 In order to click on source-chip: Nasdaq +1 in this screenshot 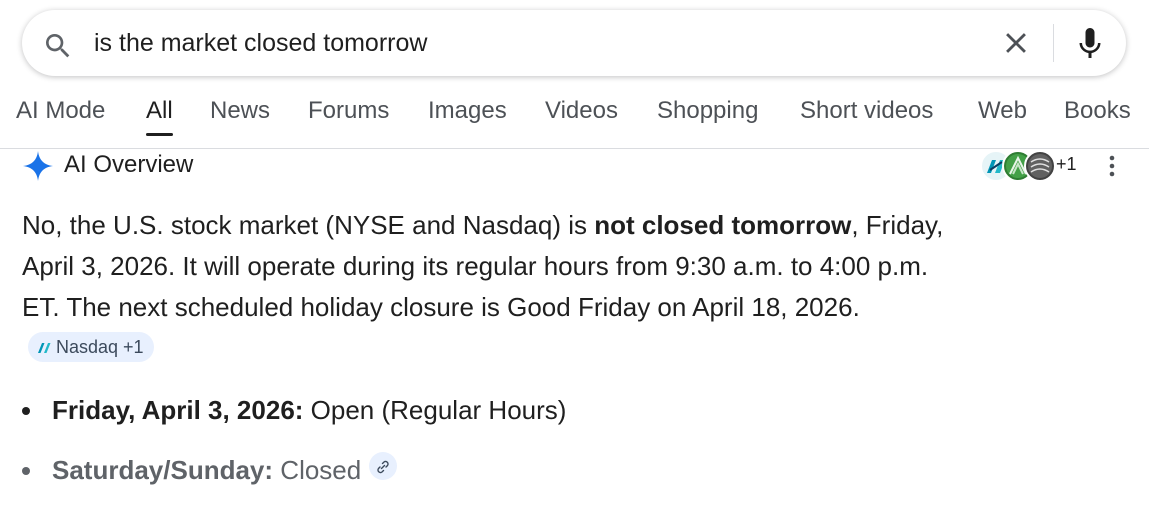, I will do `click(91, 347)`.